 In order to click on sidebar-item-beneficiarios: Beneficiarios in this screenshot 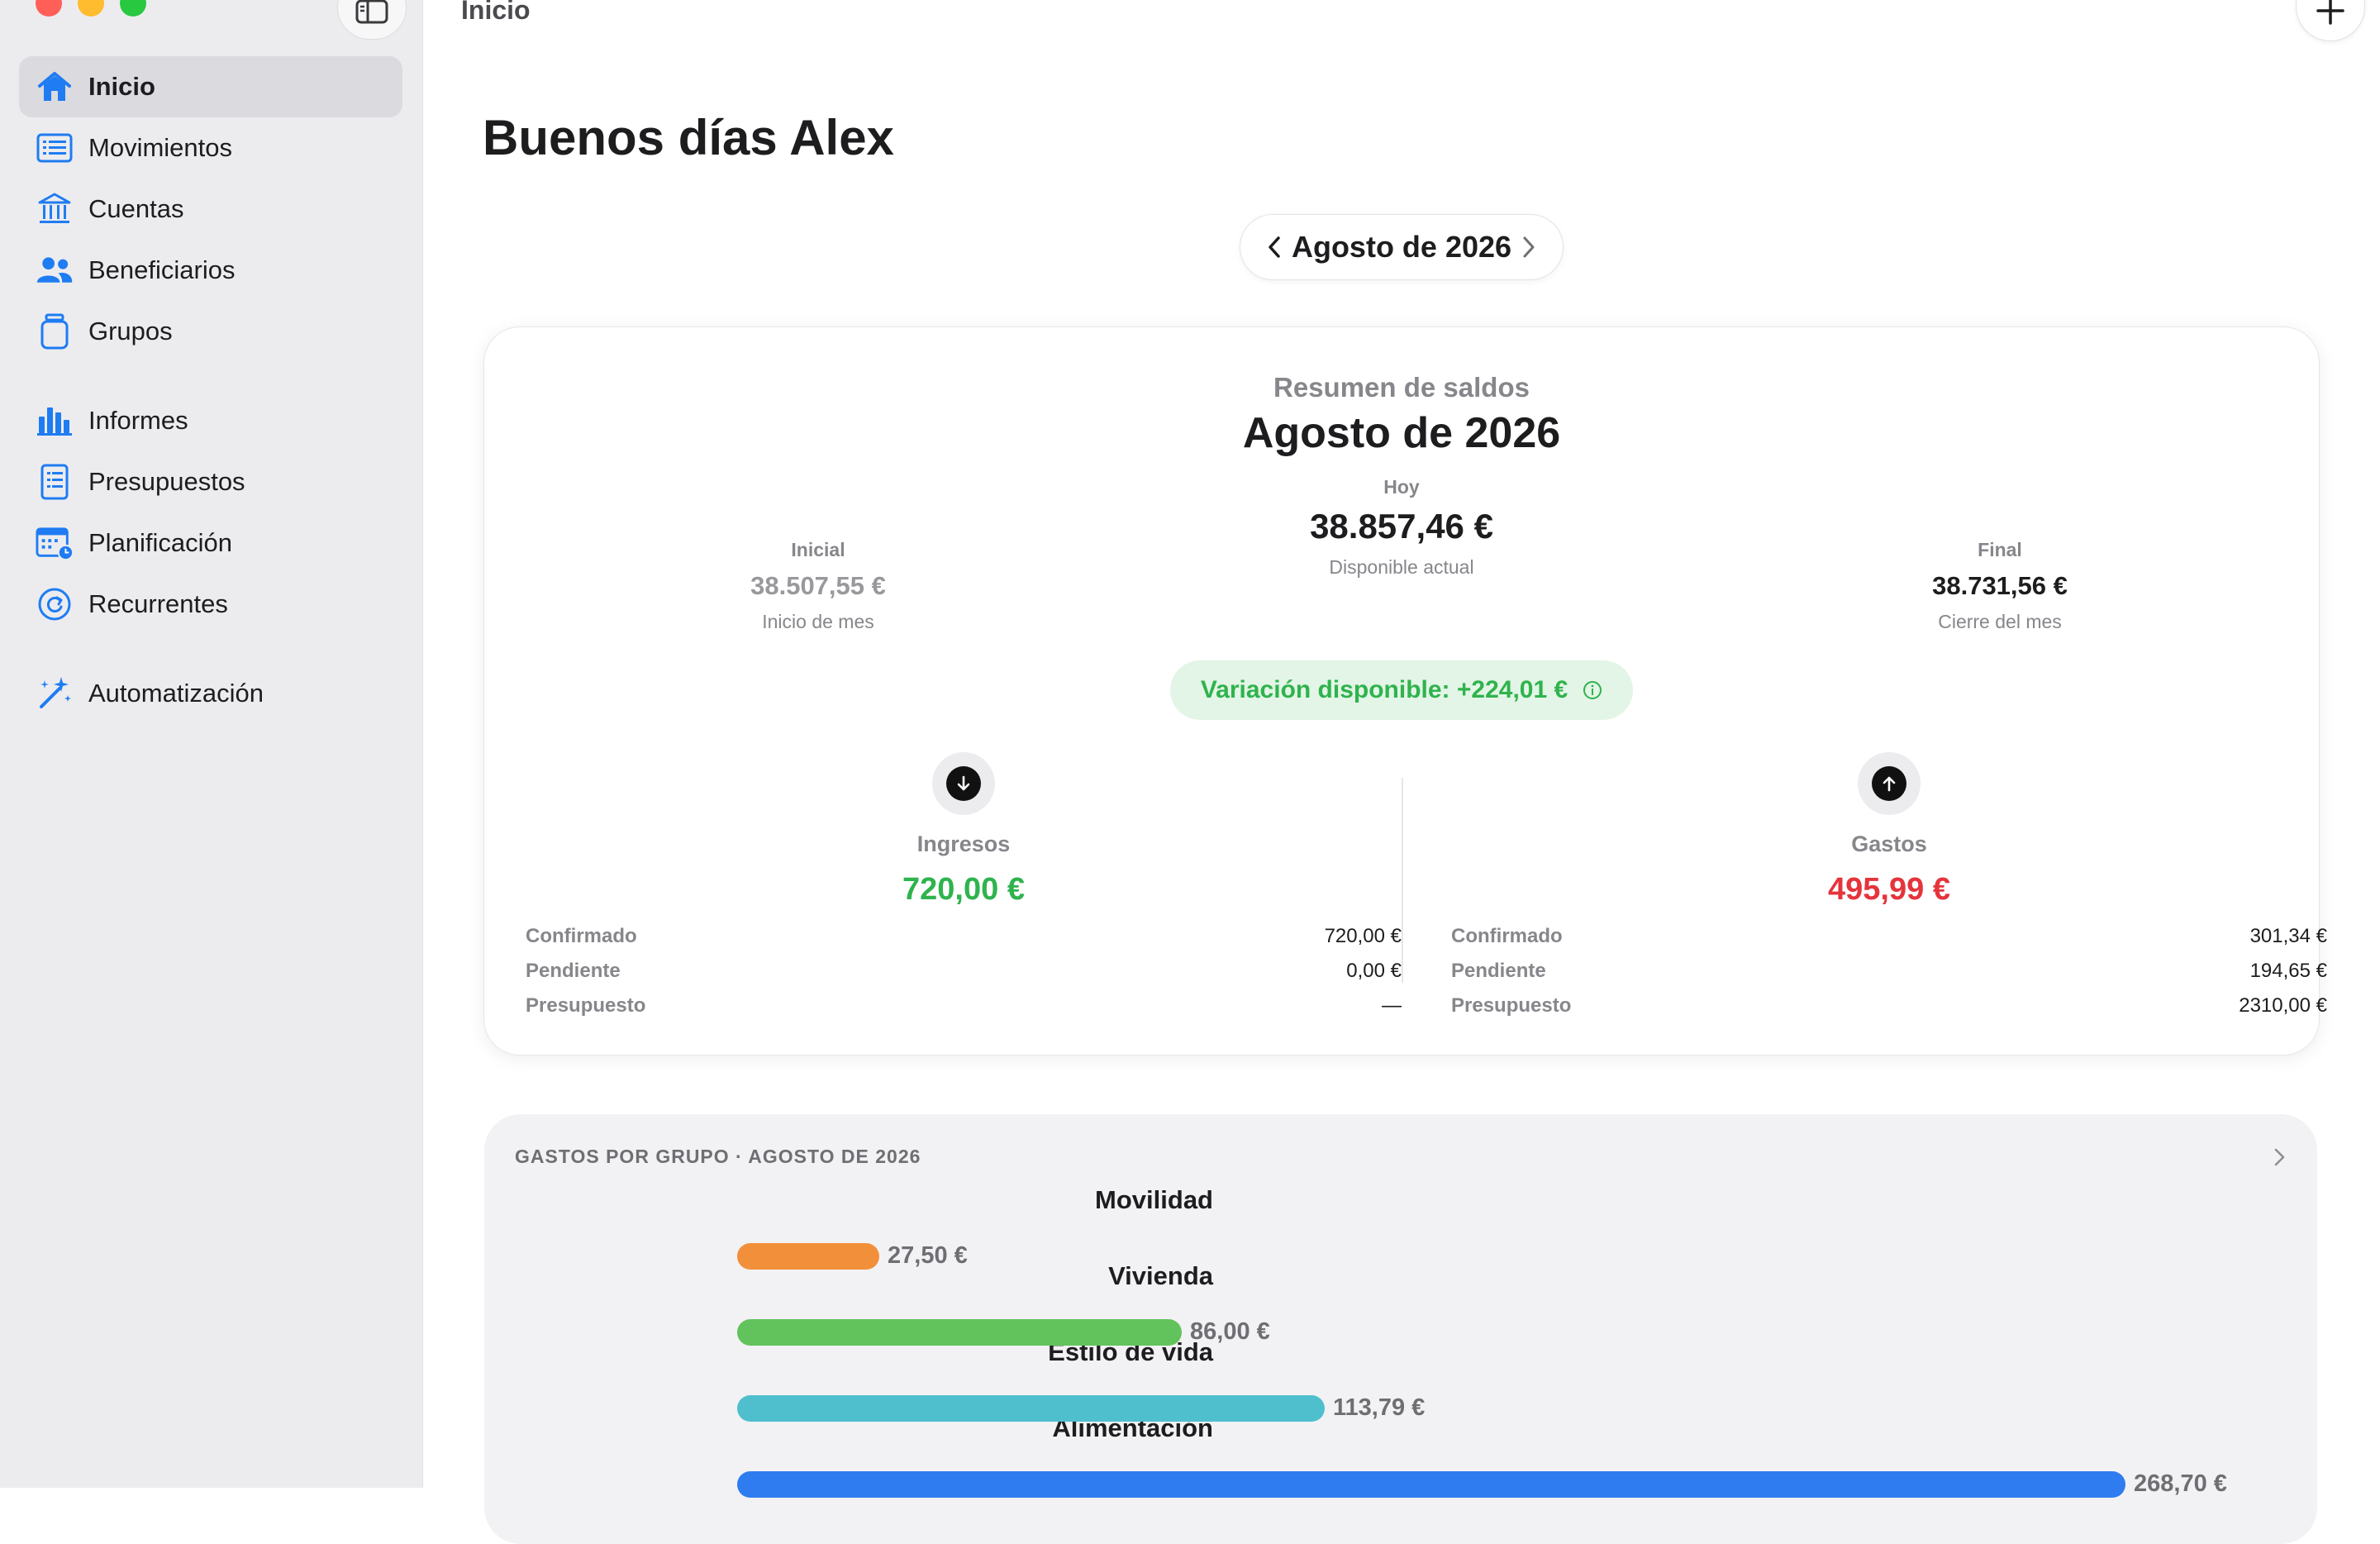, I will do `click(210, 271)`.